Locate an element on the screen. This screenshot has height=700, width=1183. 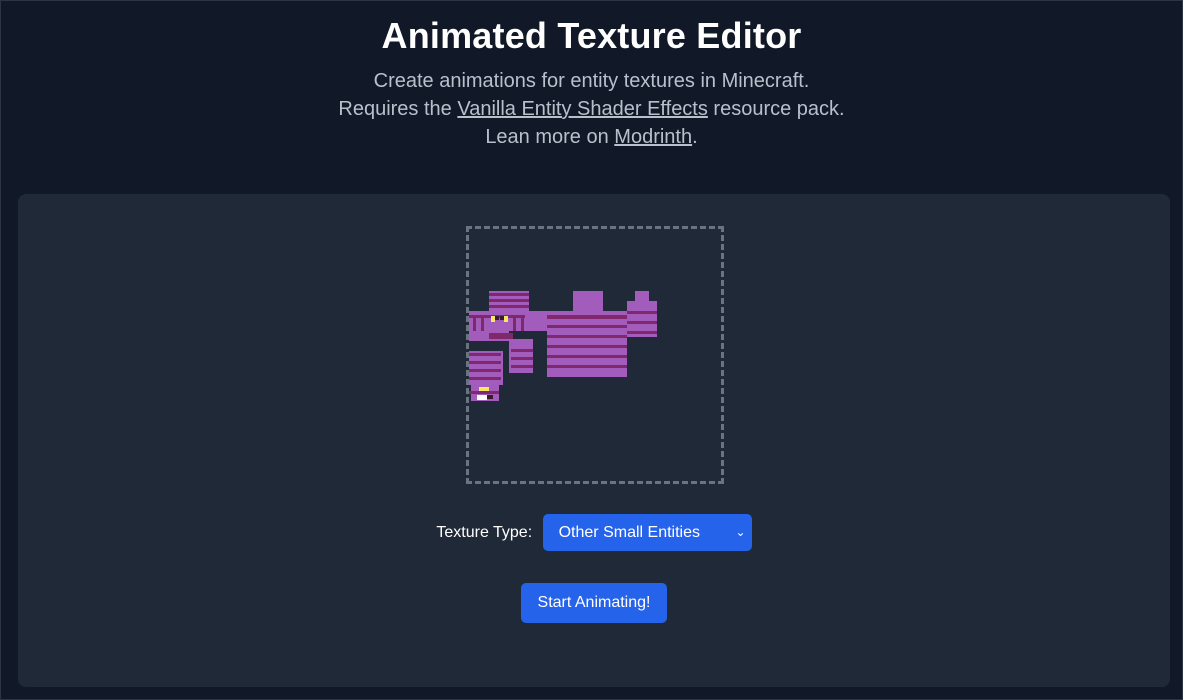
texture-type-control: Texture Type: Other Small Entities ⌄ is located at coordinates (594, 532).